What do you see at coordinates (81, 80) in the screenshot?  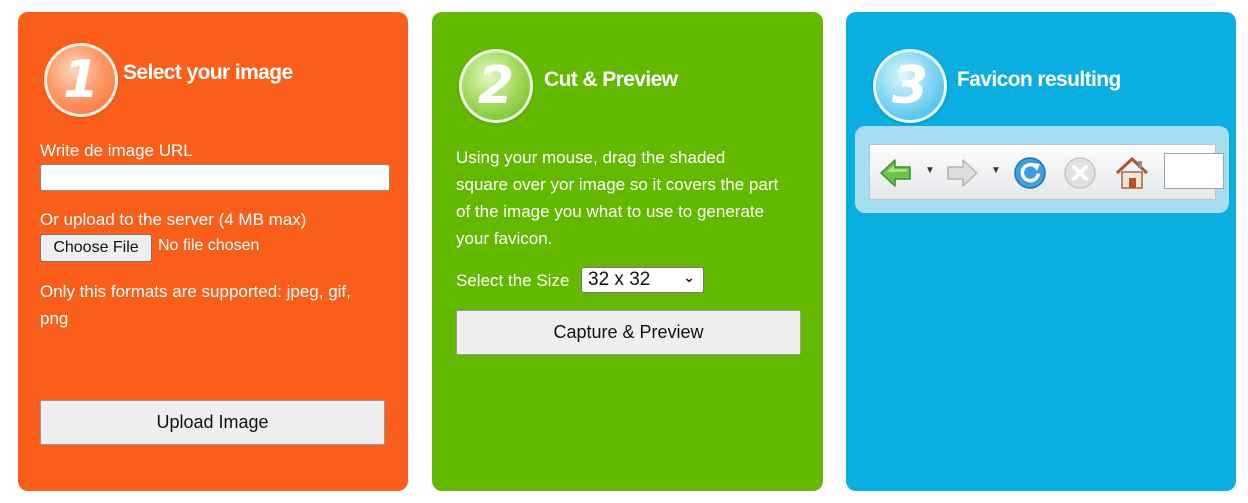 I see `step-1-badge: 1` at bounding box center [81, 80].